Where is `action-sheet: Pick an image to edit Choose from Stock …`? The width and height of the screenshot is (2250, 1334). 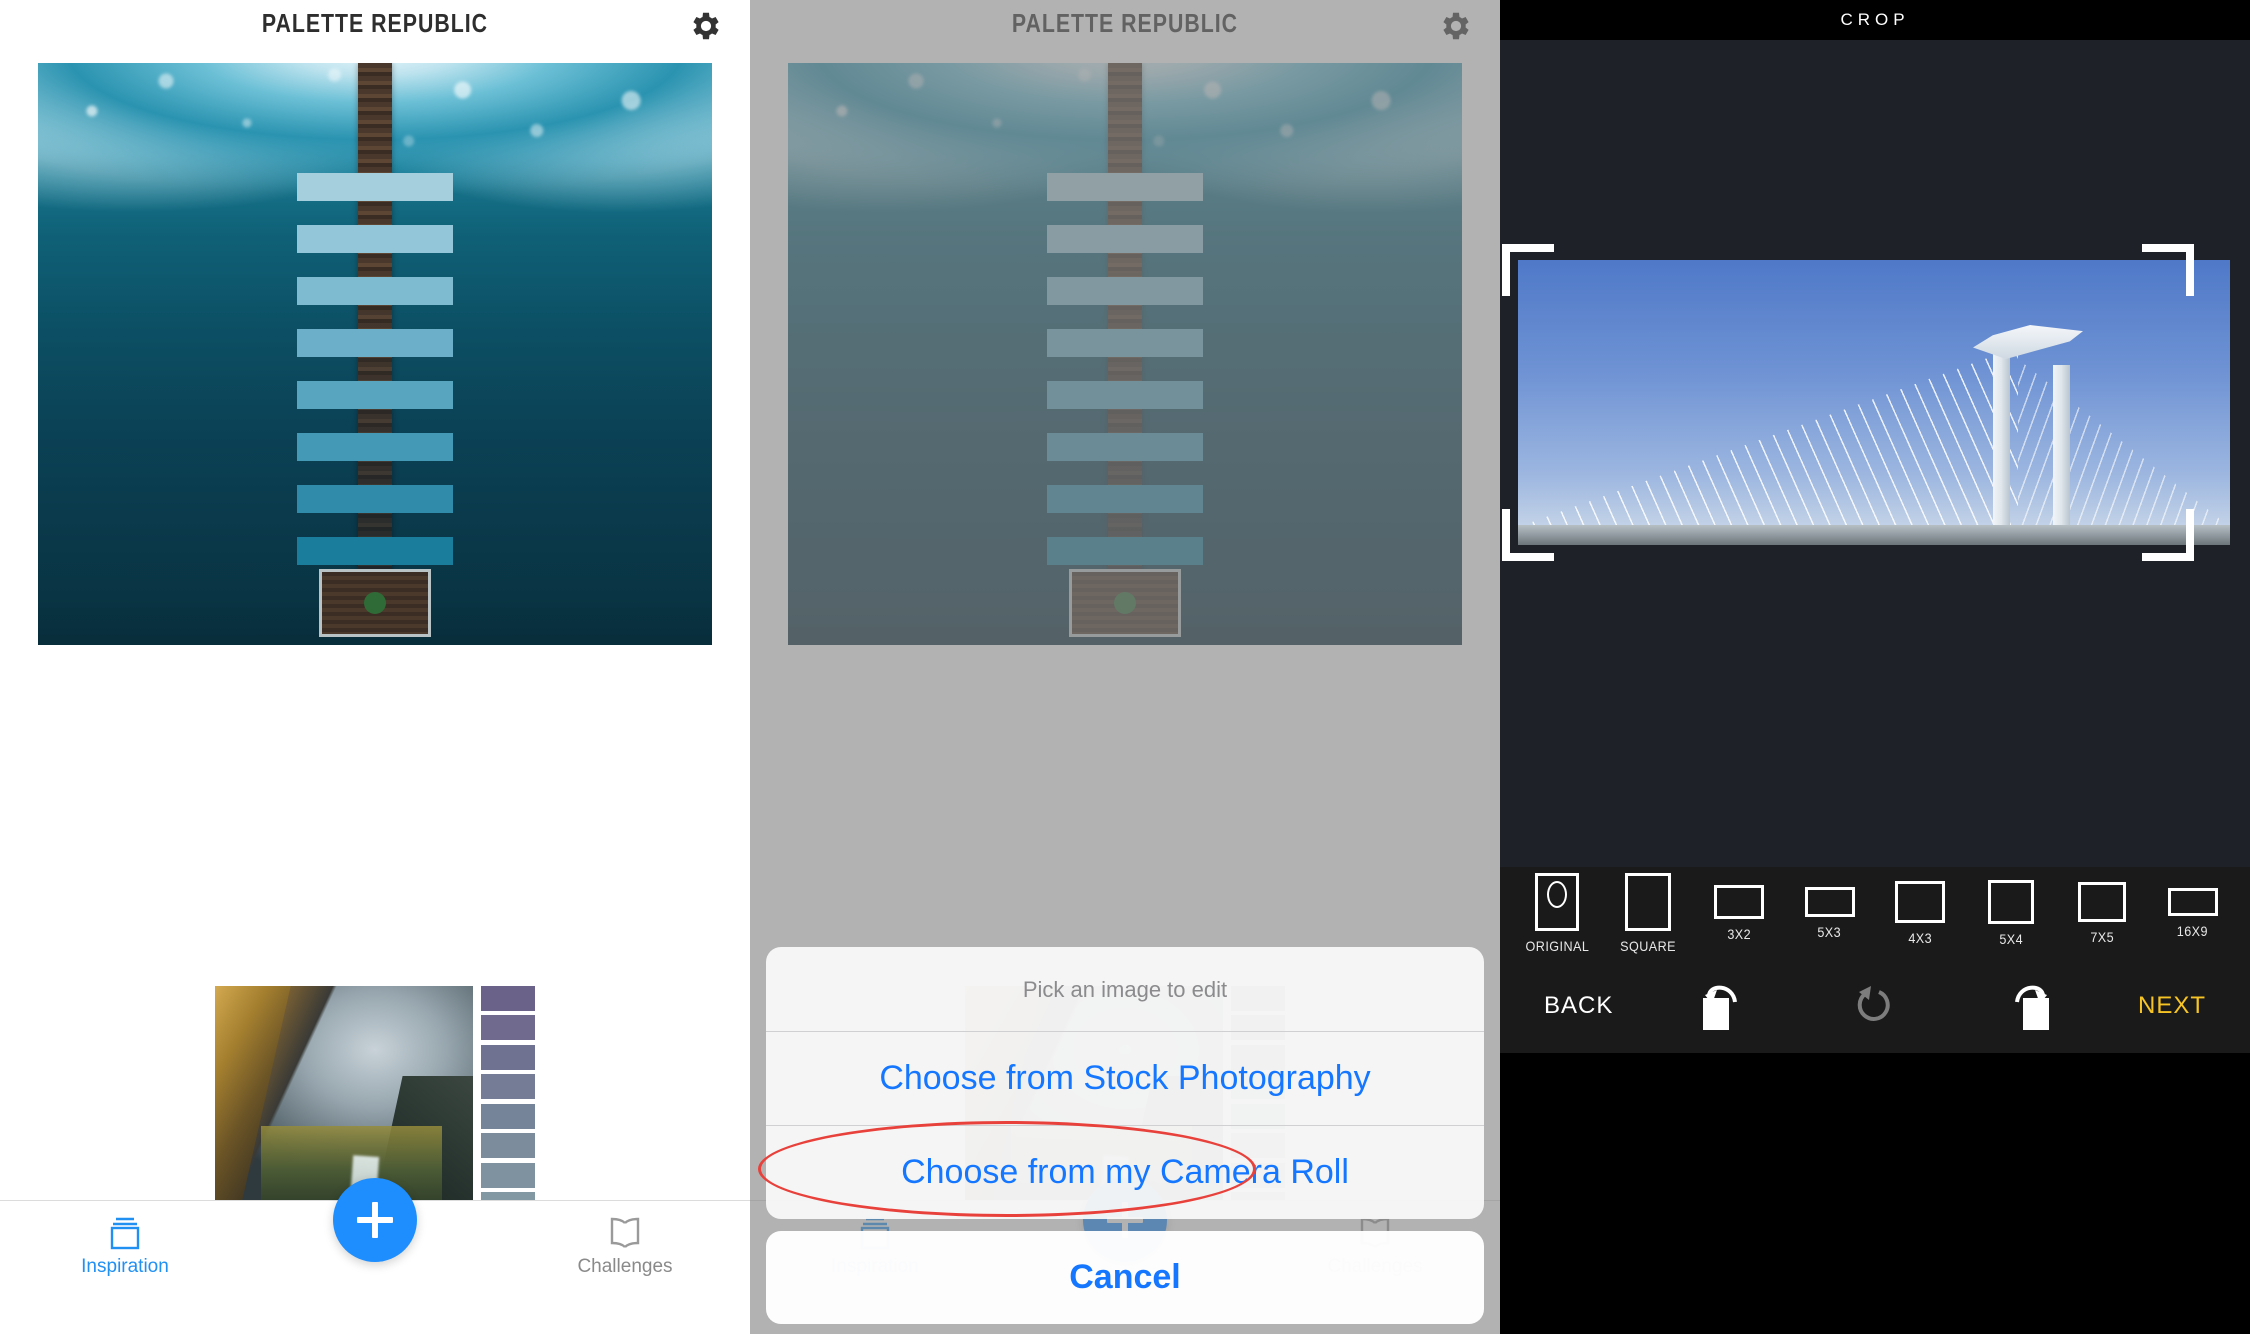
action-sheet: Pick an image to edit Choose from Stock … is located at coordinates (1125, 1135).